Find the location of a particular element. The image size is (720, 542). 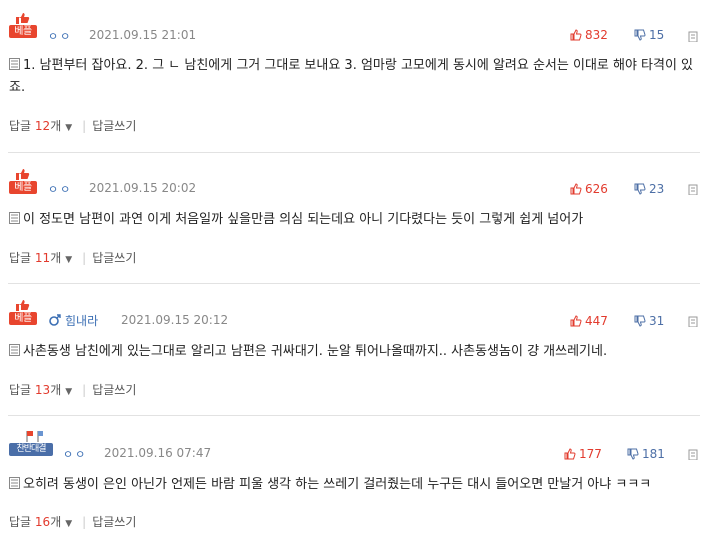

comment-datetime: 2021.09.16 07:47 is located at coordinates (158, 453).